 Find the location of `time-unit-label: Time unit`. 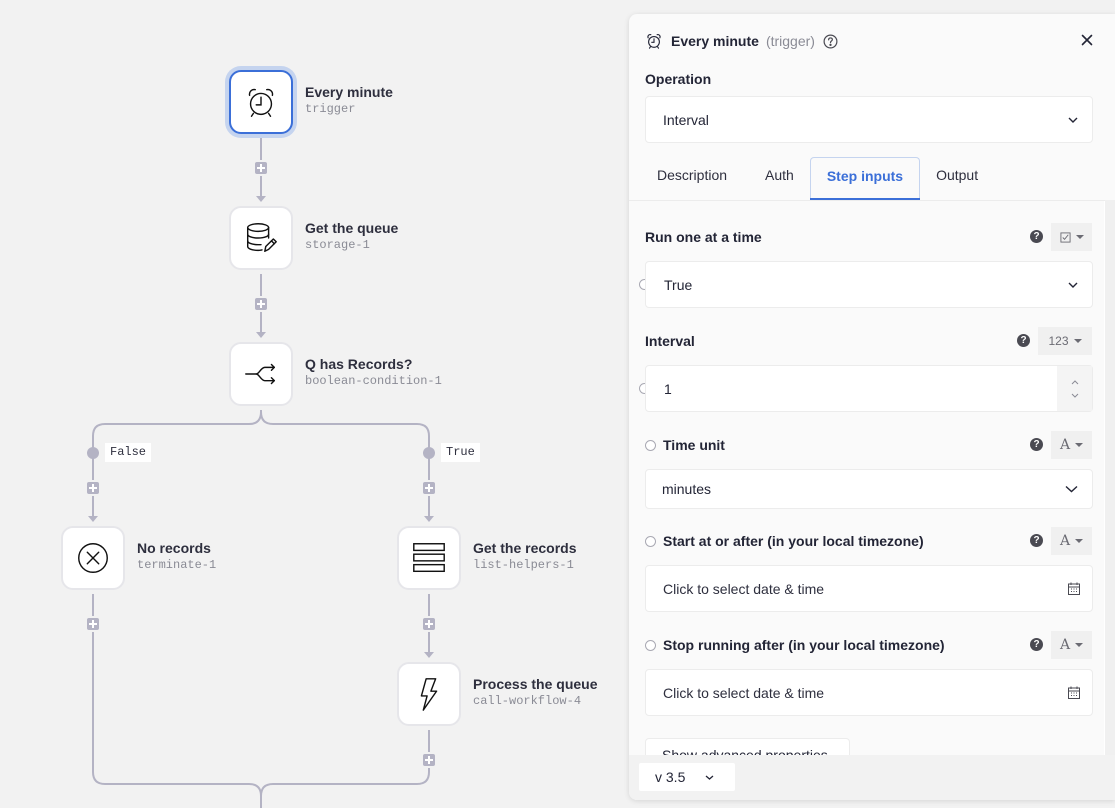

time-unit-label: Time unit is located at coordinates (685, 445).